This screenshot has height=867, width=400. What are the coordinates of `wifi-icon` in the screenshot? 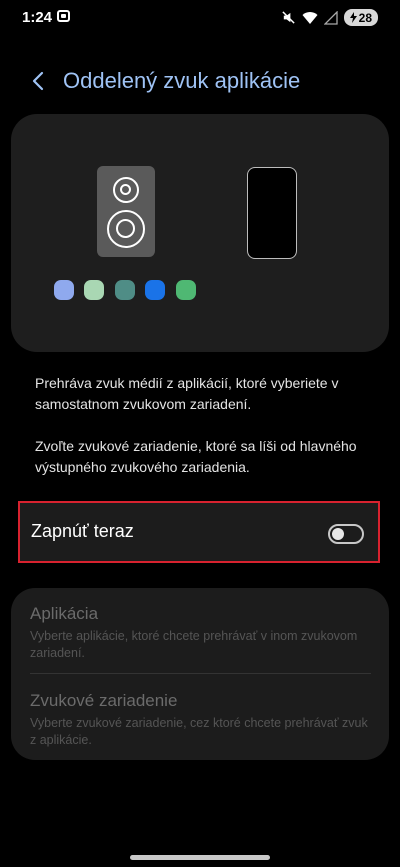 It's located at (310, 17).